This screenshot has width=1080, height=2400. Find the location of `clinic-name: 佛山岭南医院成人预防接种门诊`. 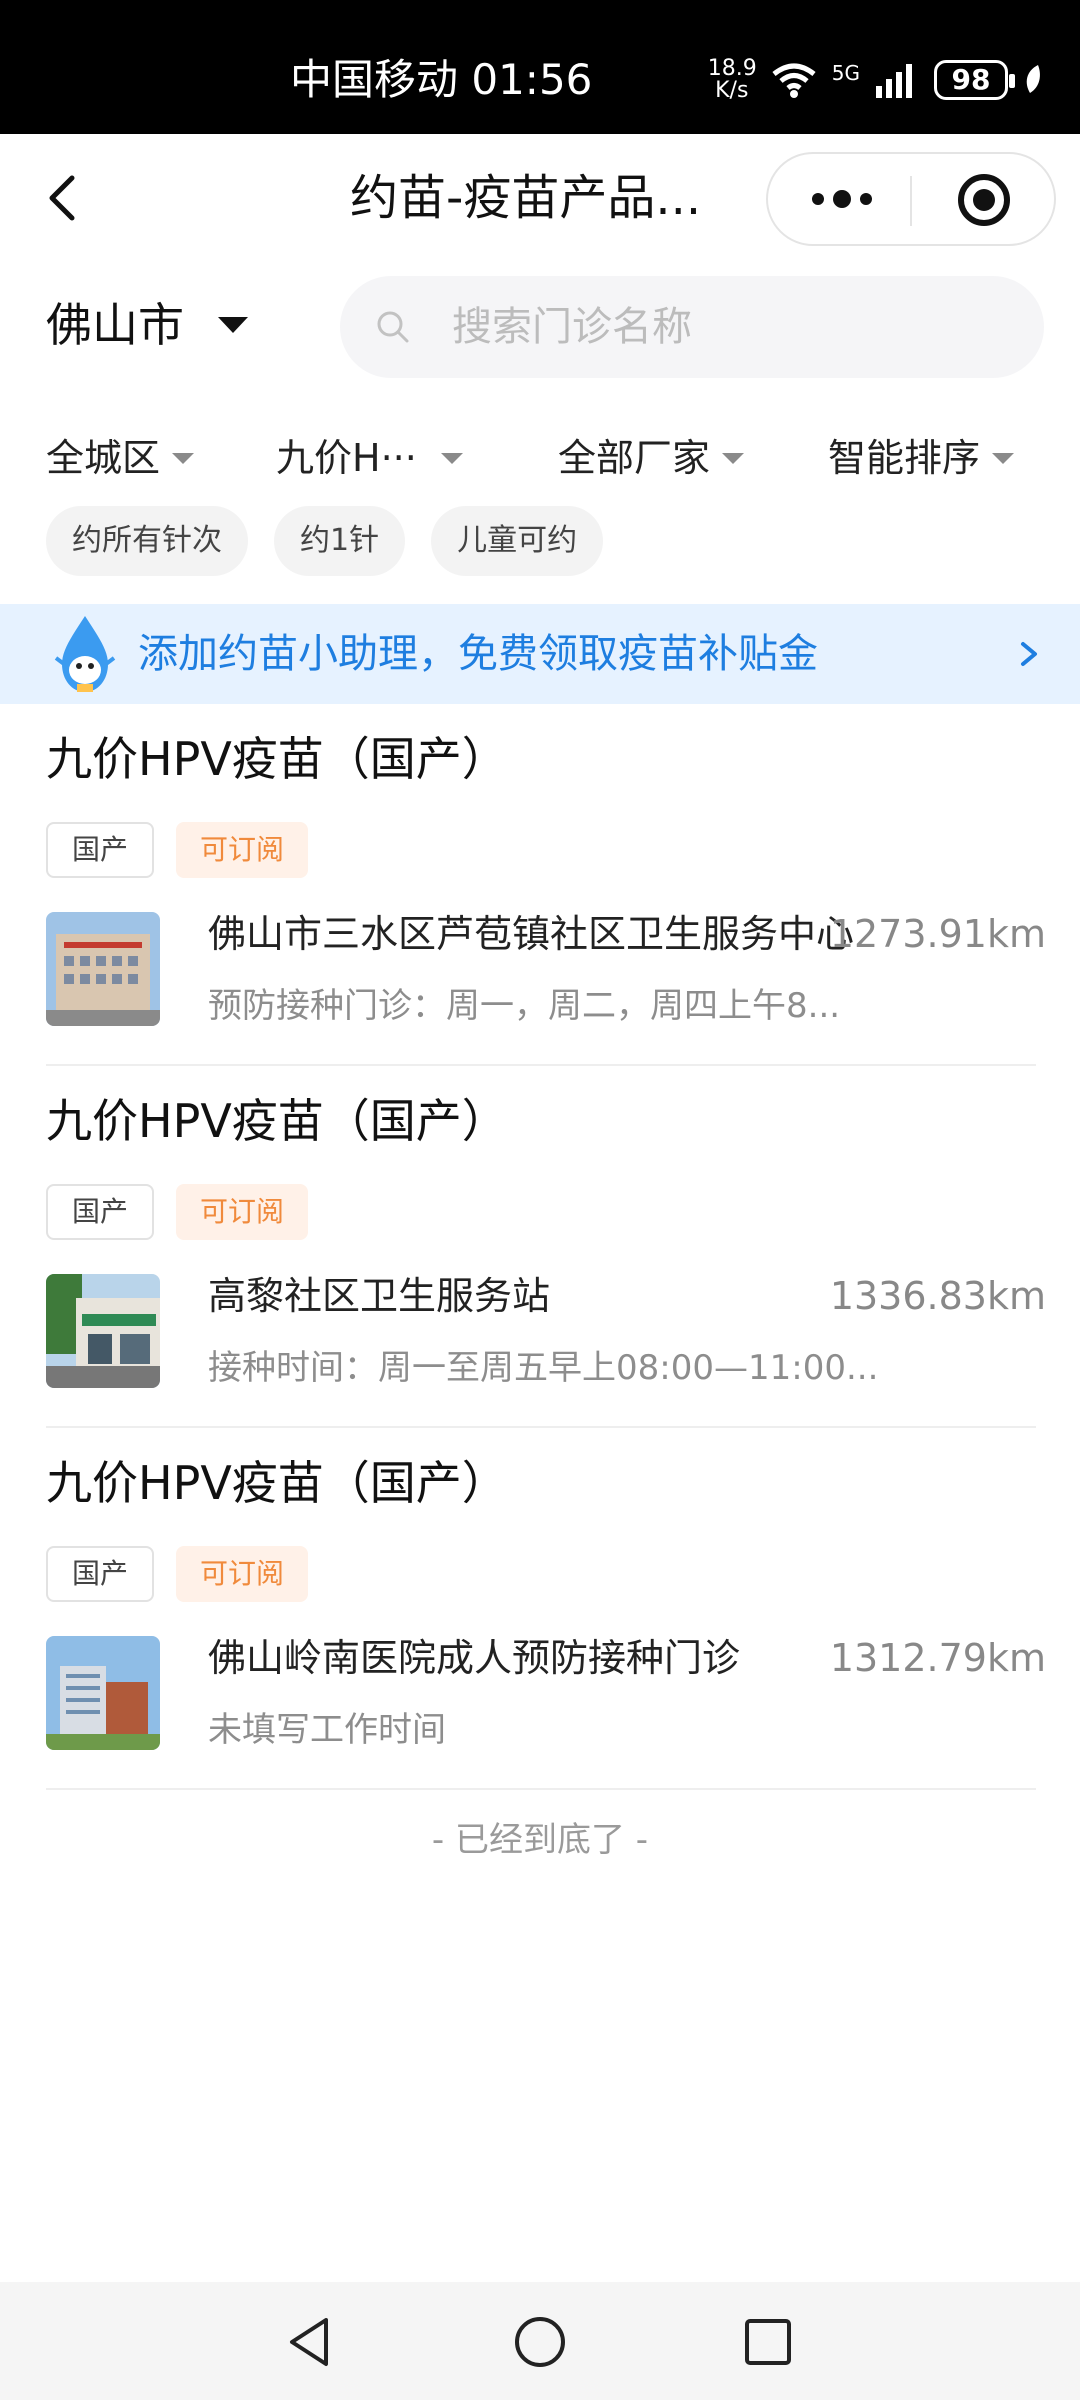

clinic-name: 佛山岭南医院成人预防接种门诊 is located at coordinates (474, 1658).